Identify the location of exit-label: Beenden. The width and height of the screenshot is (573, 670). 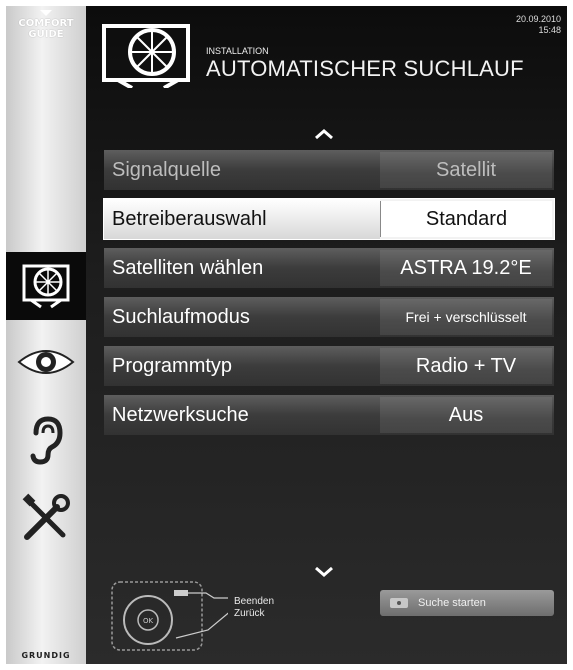
(254, 601).